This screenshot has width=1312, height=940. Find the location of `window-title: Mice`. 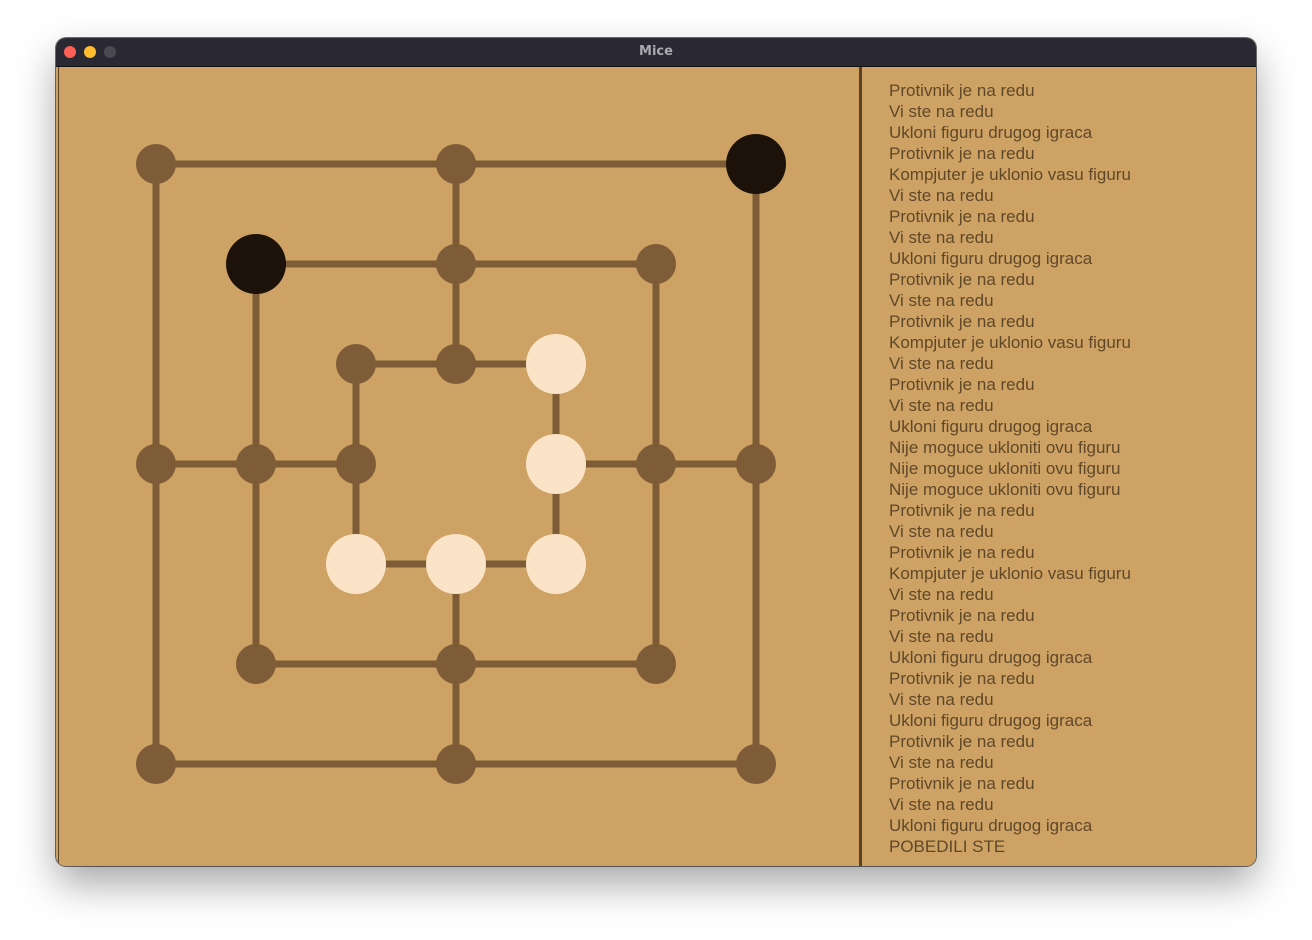

window-title: Mice is located at coordinates (656, 51).